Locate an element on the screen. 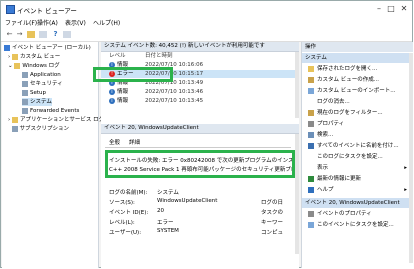 Image resolution: width=414 pixels, height=269 pixels. tab-details: 詳細 is located at coordinates (134, 142).